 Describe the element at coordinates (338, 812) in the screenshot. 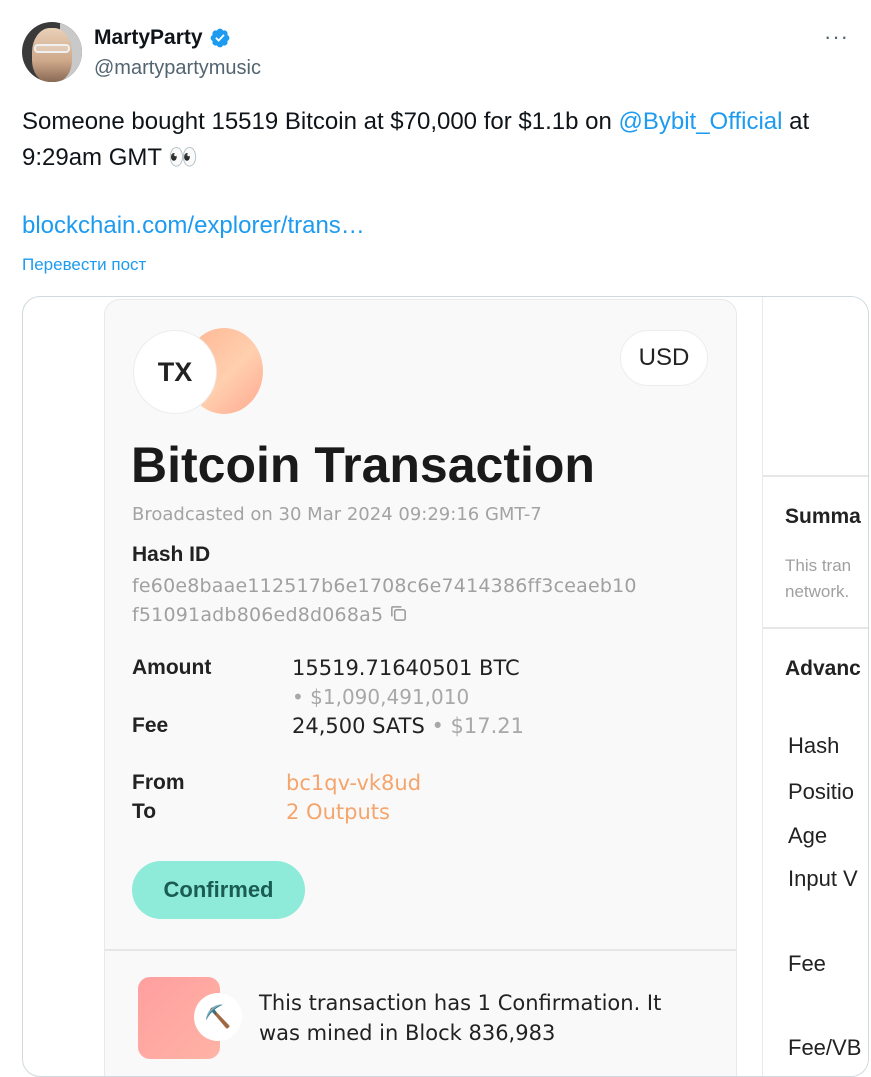

I see `to-outputs-link: 2 Outputs` at that location.